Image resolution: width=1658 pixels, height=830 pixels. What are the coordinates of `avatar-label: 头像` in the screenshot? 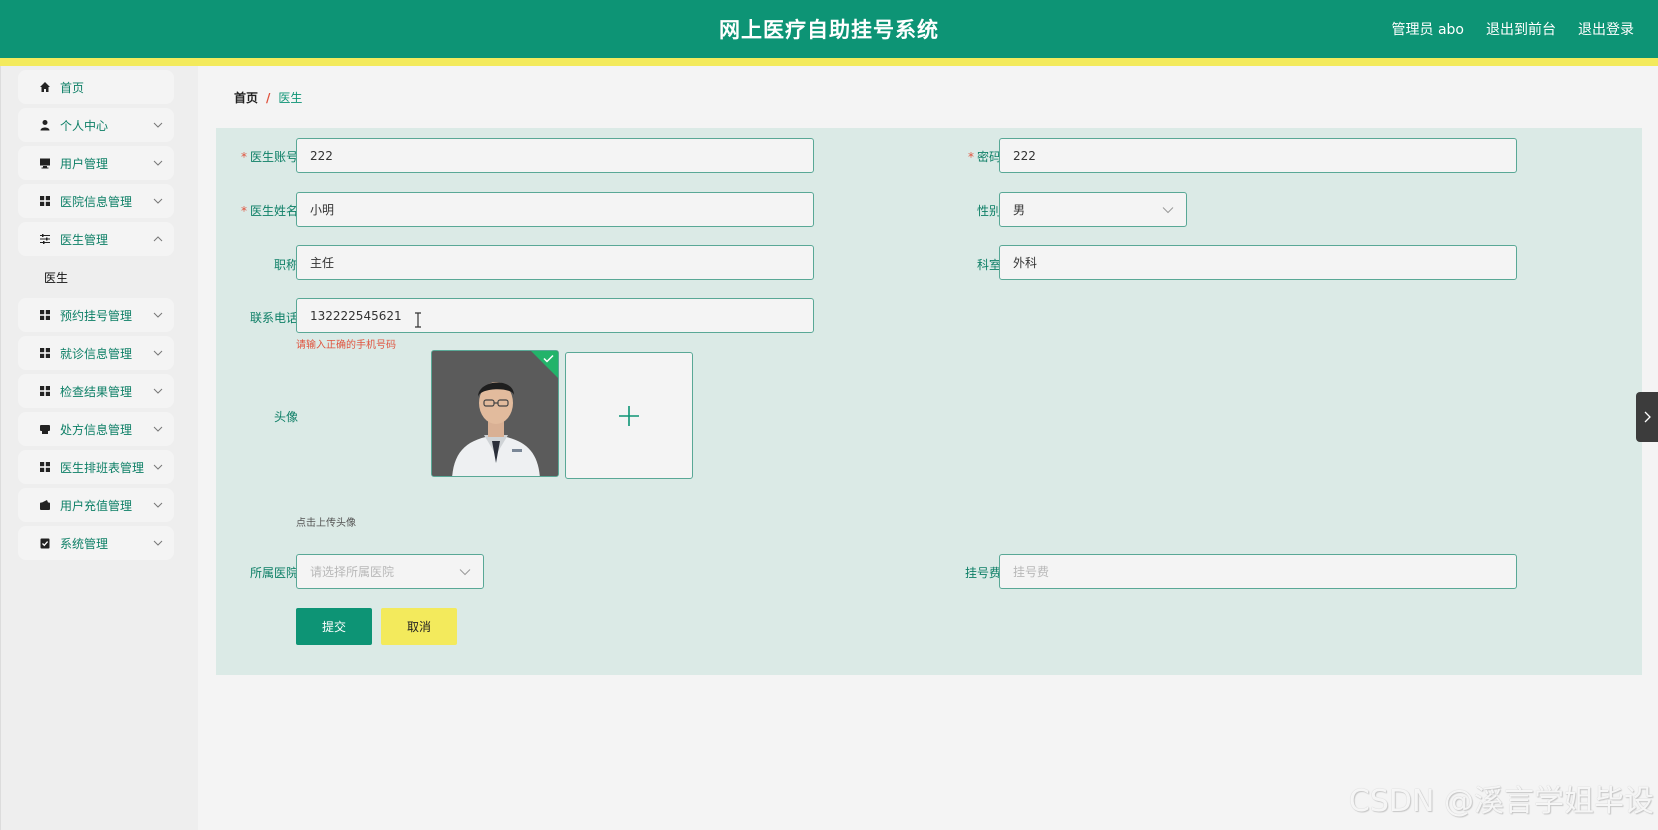 It's located at (285, 417).